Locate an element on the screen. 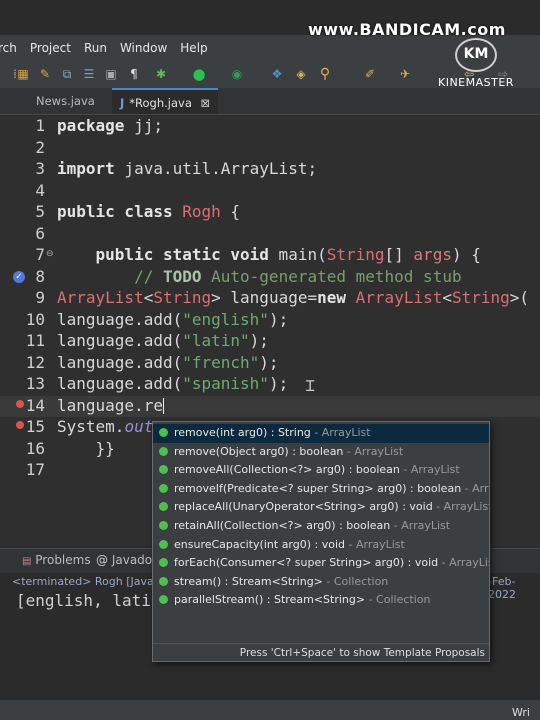 This screenshot has width=540, height=720. code-text: { is located at coordinates (230, 211).